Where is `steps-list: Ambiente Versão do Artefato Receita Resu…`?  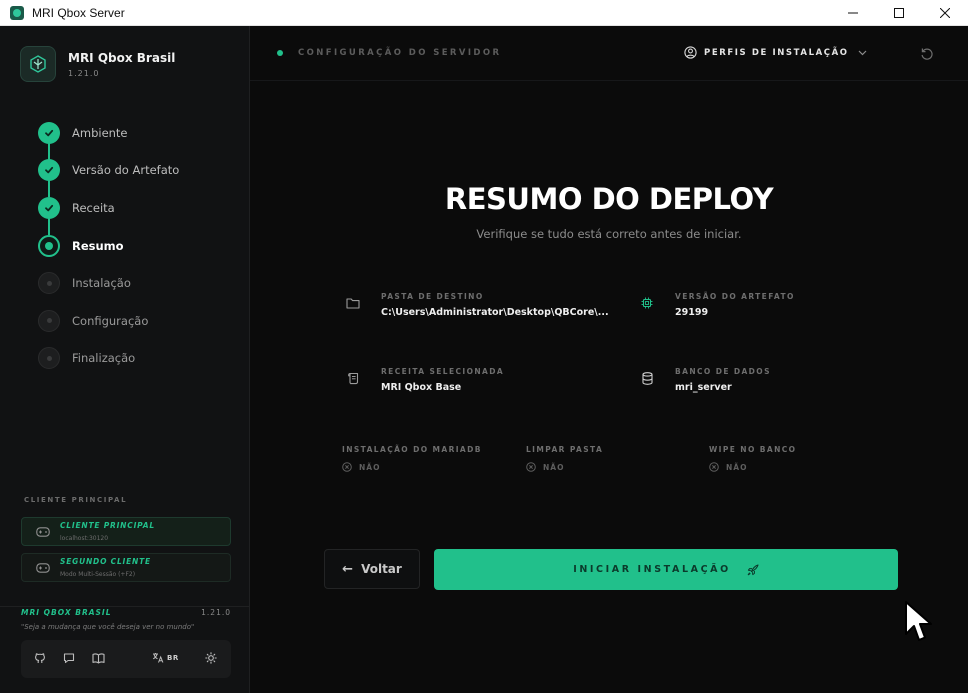
steps-list: Ambiente Versão do Artefato Receita Resu… is located at coordinates (108, 245).